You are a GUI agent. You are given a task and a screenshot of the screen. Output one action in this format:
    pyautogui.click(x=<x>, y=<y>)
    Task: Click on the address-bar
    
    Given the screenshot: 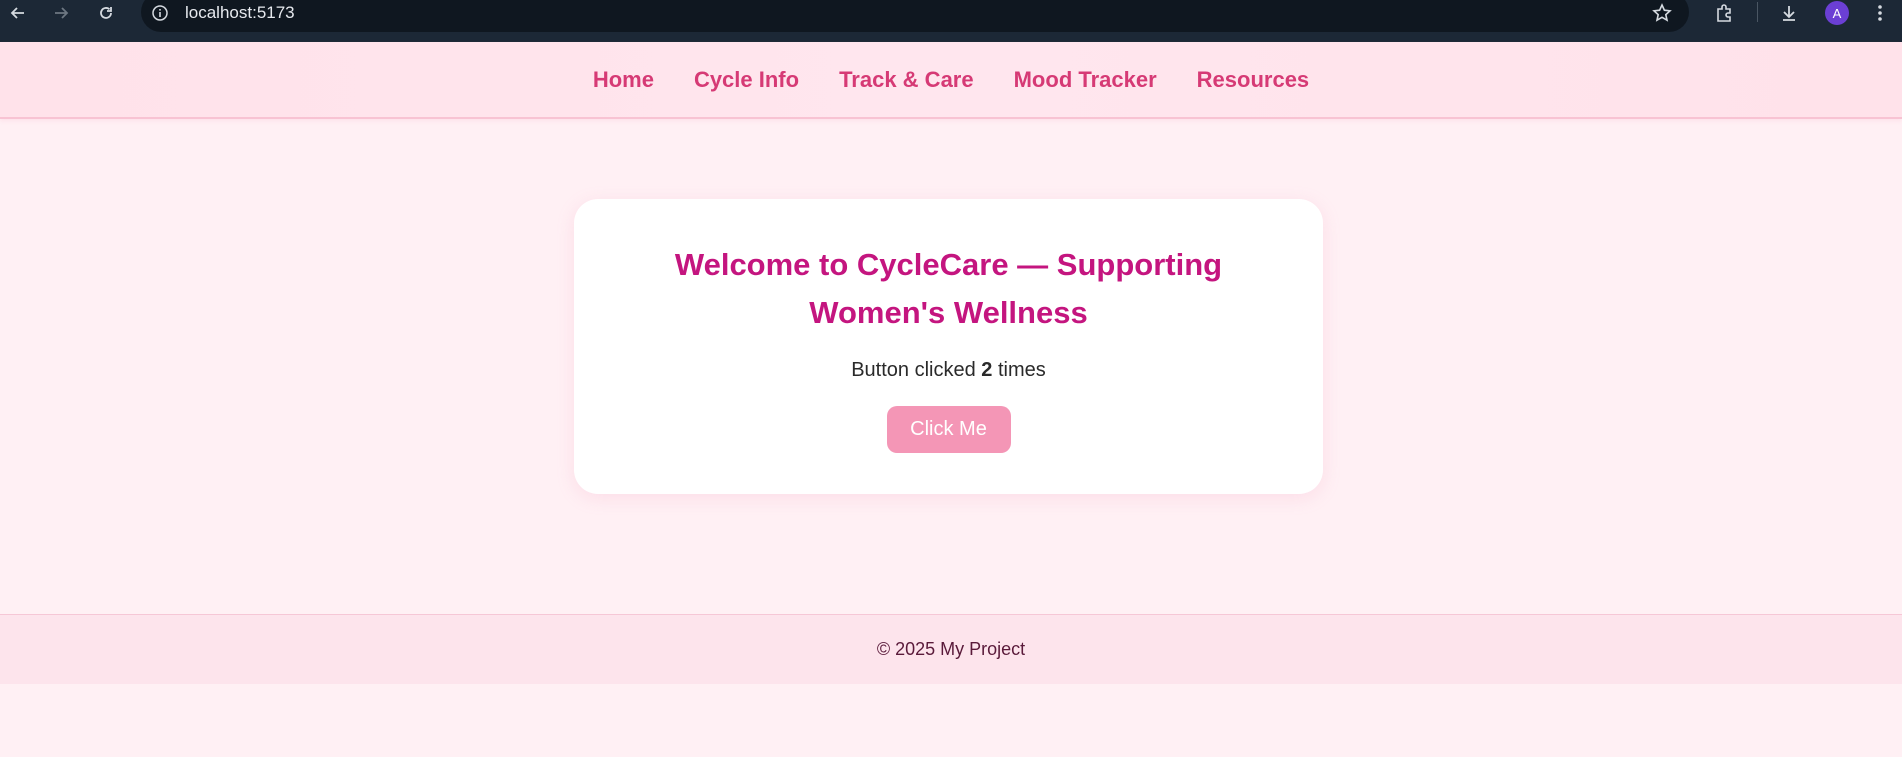 What is the action you would take?
    pyautogui.click(x=915, y=16)
    